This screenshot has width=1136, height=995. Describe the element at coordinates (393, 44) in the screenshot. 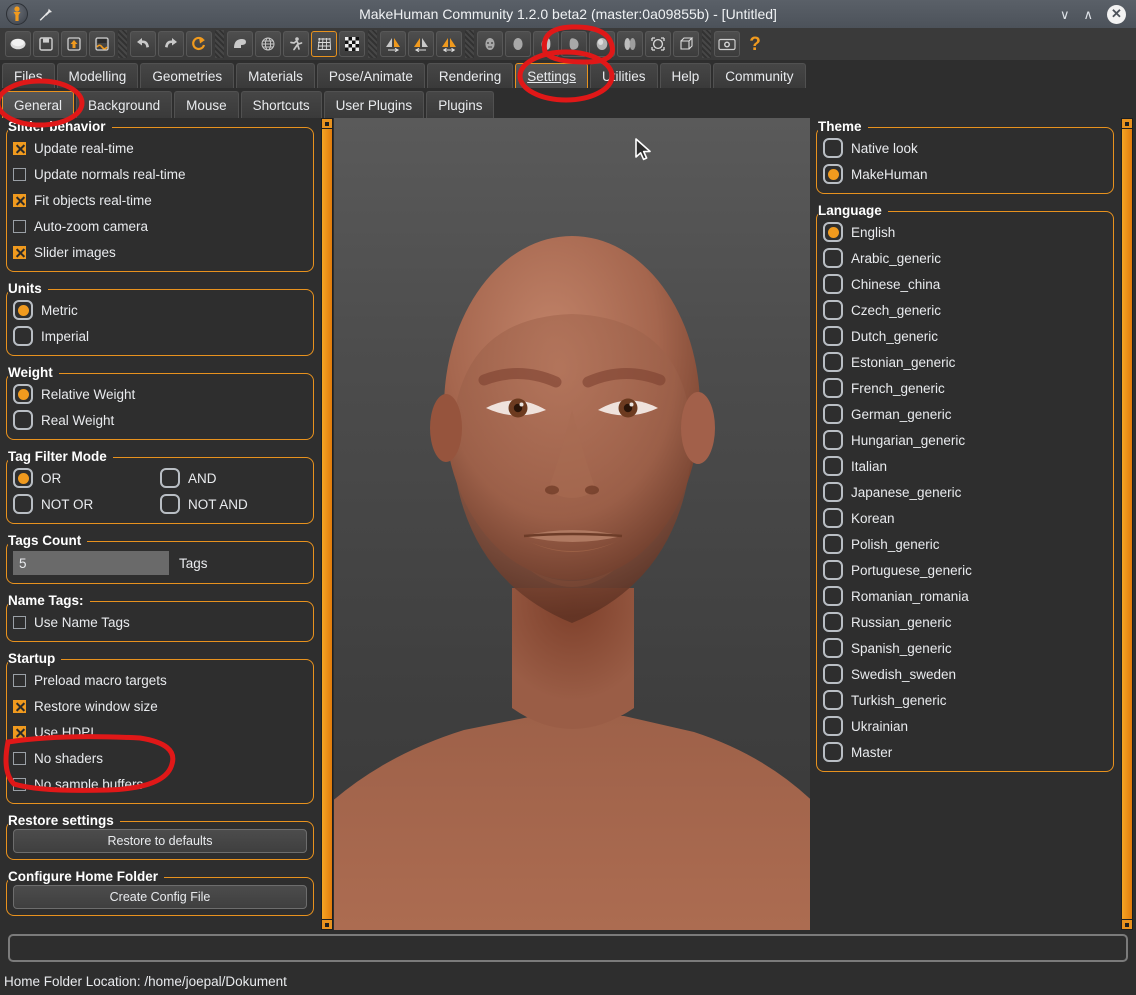

I see `symmetry-right-icon` at that location.